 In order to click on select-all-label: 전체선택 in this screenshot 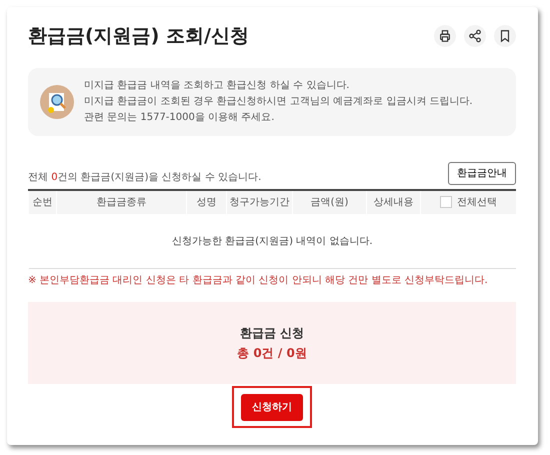, I will do `click(477, 202)`.